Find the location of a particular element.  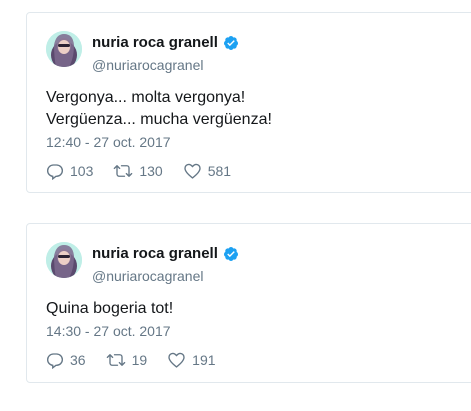

tweet-actions: 36 19 191 is located at coordinates (141, 360).